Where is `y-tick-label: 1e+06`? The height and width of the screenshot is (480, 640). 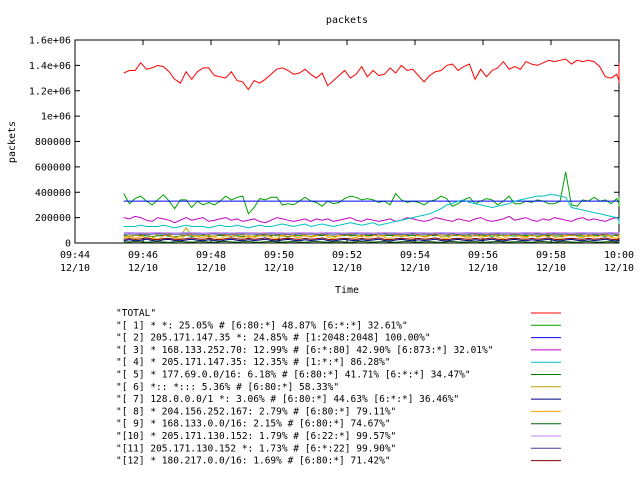 y-tick-label: 1e+06 is located at coordinates (56, 117).